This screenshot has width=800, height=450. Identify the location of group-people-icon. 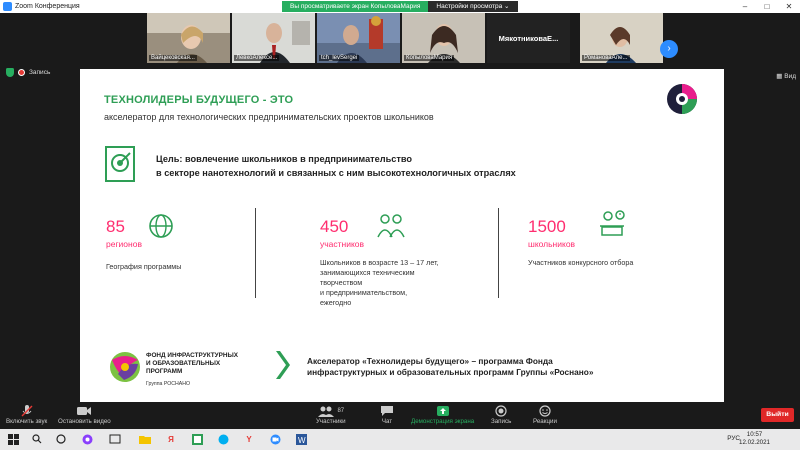
(391, 226).